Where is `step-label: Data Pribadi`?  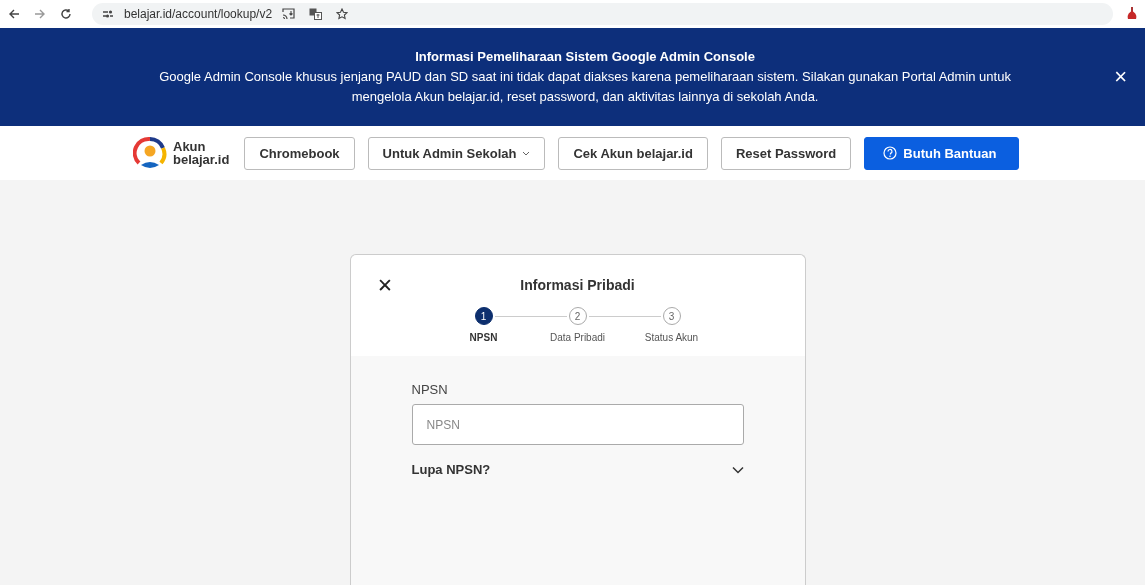
step-label: Data Pribadi is located at coordinates (577, 337).